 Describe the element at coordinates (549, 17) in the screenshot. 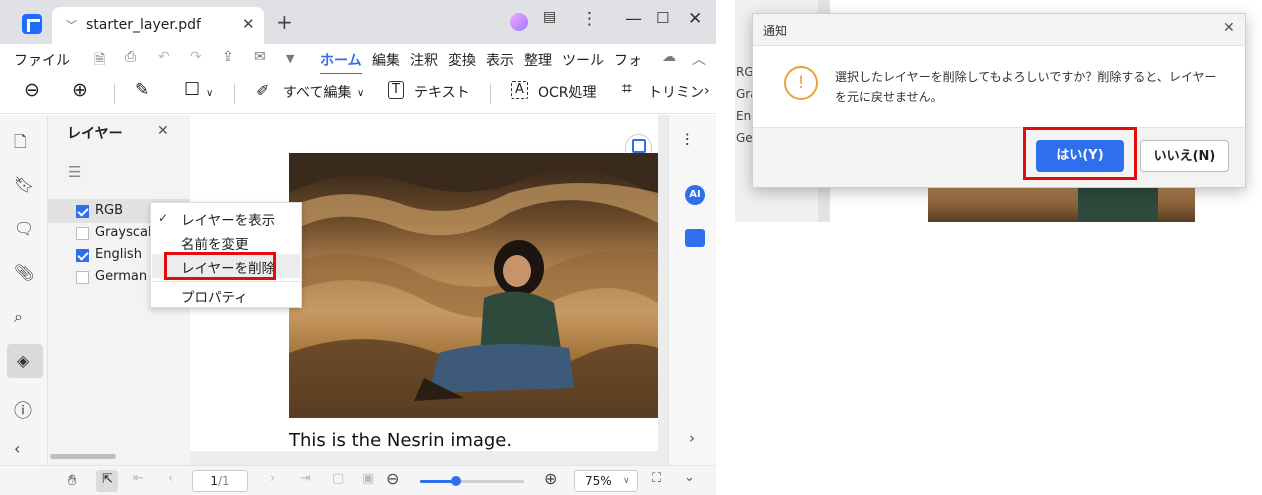

I see `feedback-icon: ▤` at that location.